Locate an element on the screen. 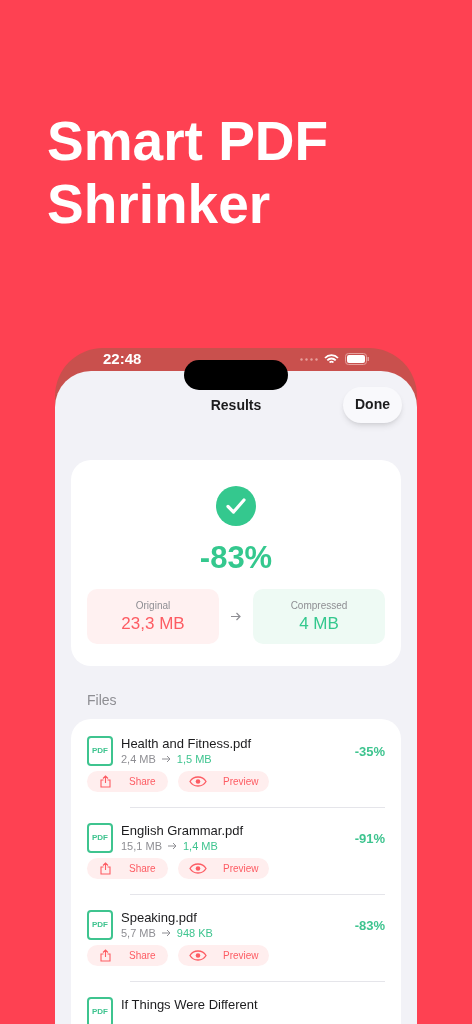  total-reduction: -83% is located at coordinates (236, 557).